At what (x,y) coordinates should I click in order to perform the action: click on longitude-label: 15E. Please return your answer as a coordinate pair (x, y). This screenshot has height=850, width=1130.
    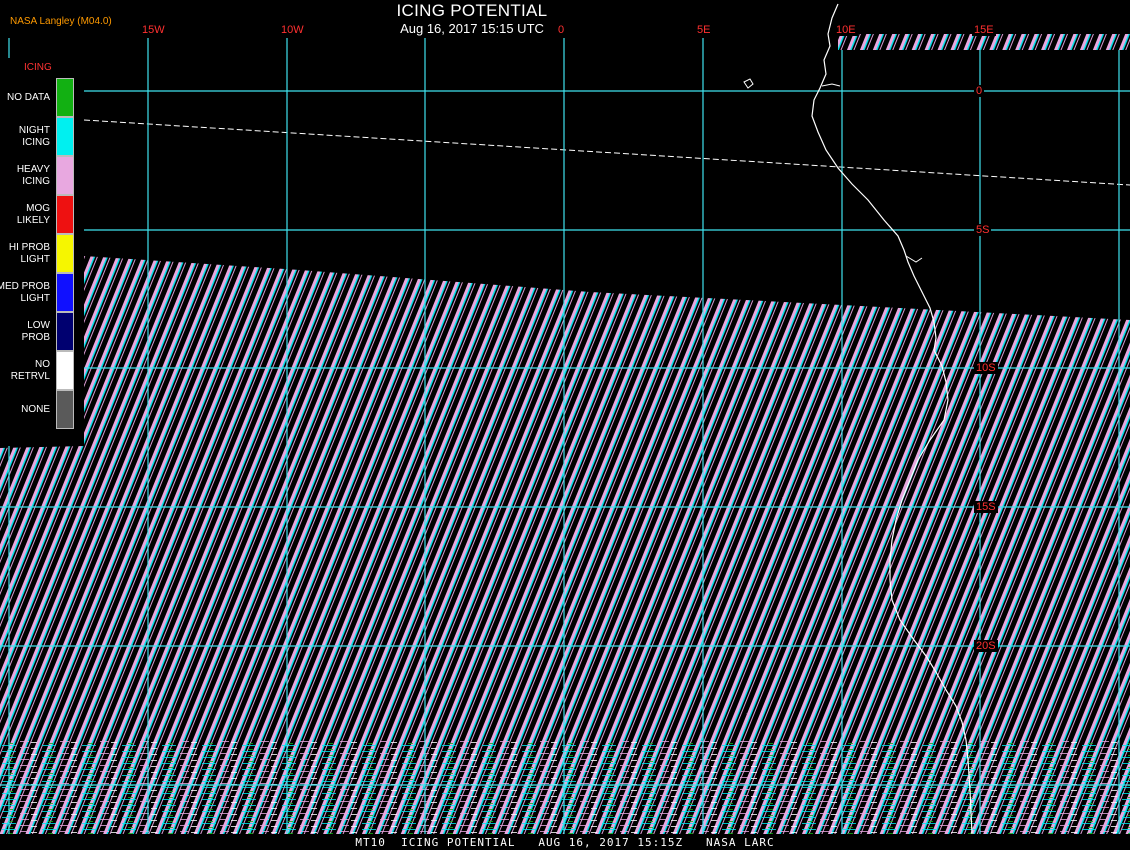
    Looking at the image, I should click on (984, 30).